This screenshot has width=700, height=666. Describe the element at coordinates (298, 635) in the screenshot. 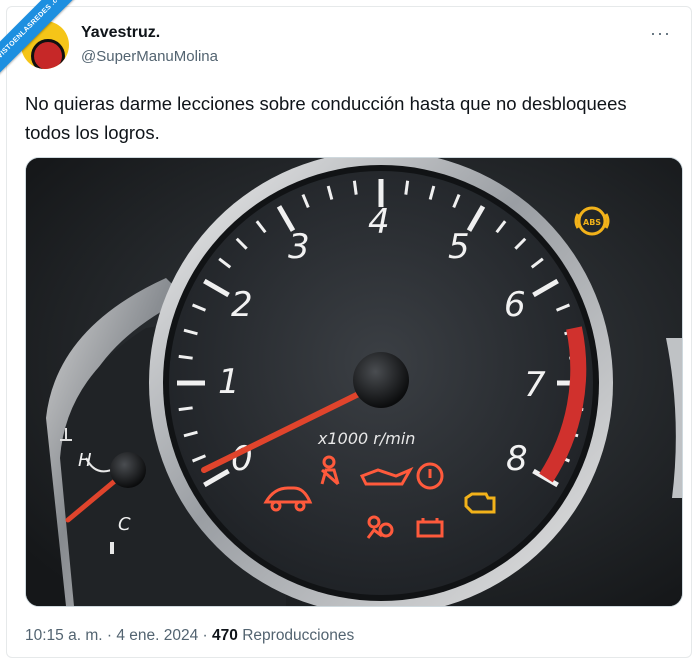

I see `views-label: Reproducciones` at that location.